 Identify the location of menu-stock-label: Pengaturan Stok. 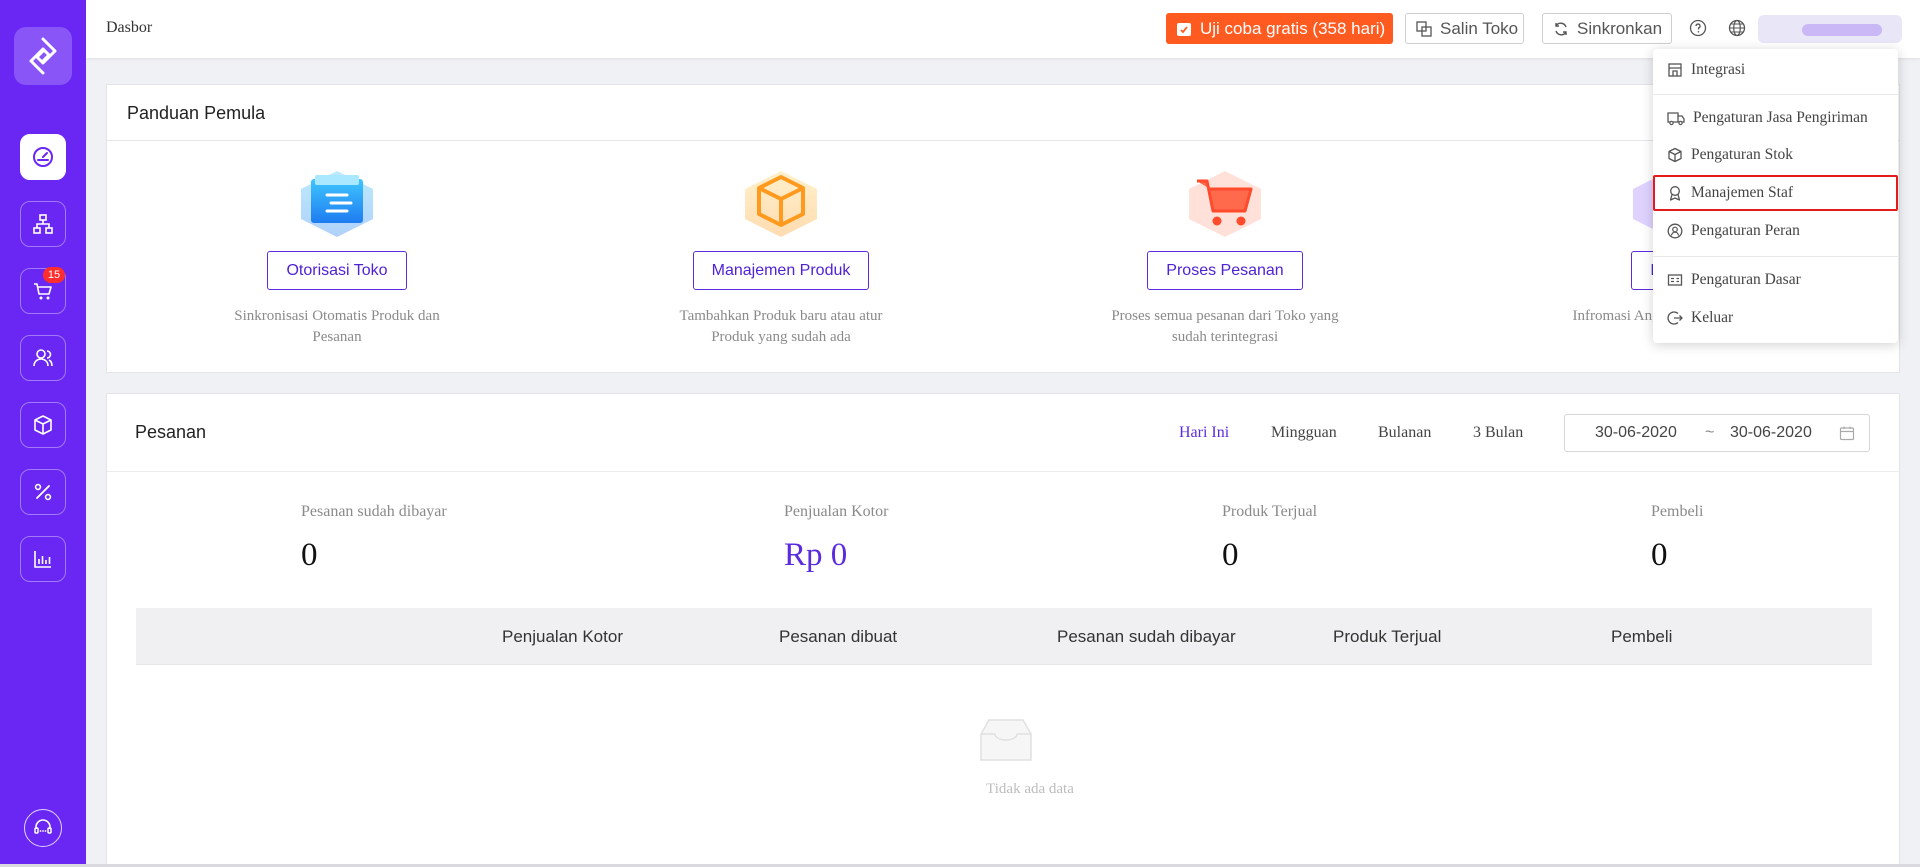
(1742, 154).